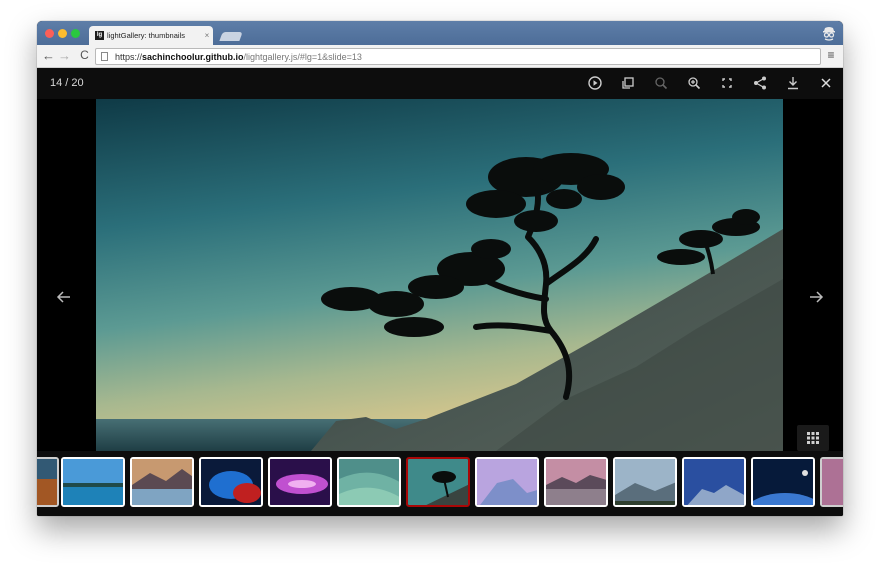 This screenshot has height=569, width=880. What do you see at coordinates (207, 35) in the screenshot?
I see `tab-close-icon: ×` at bounding box center [207, 35].